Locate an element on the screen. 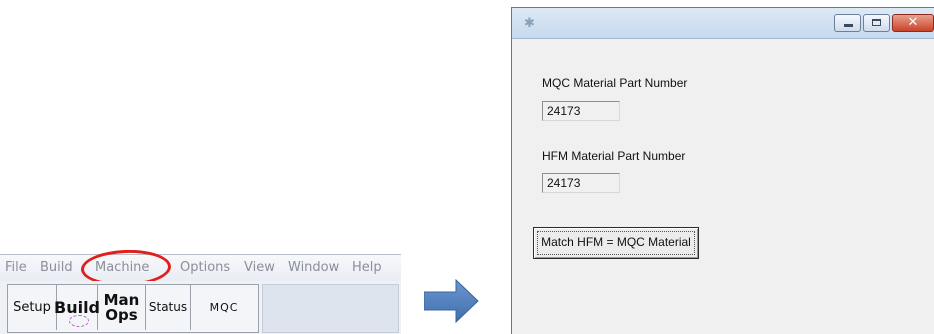  close-button: ✕ is located at coordinates (913, 23).